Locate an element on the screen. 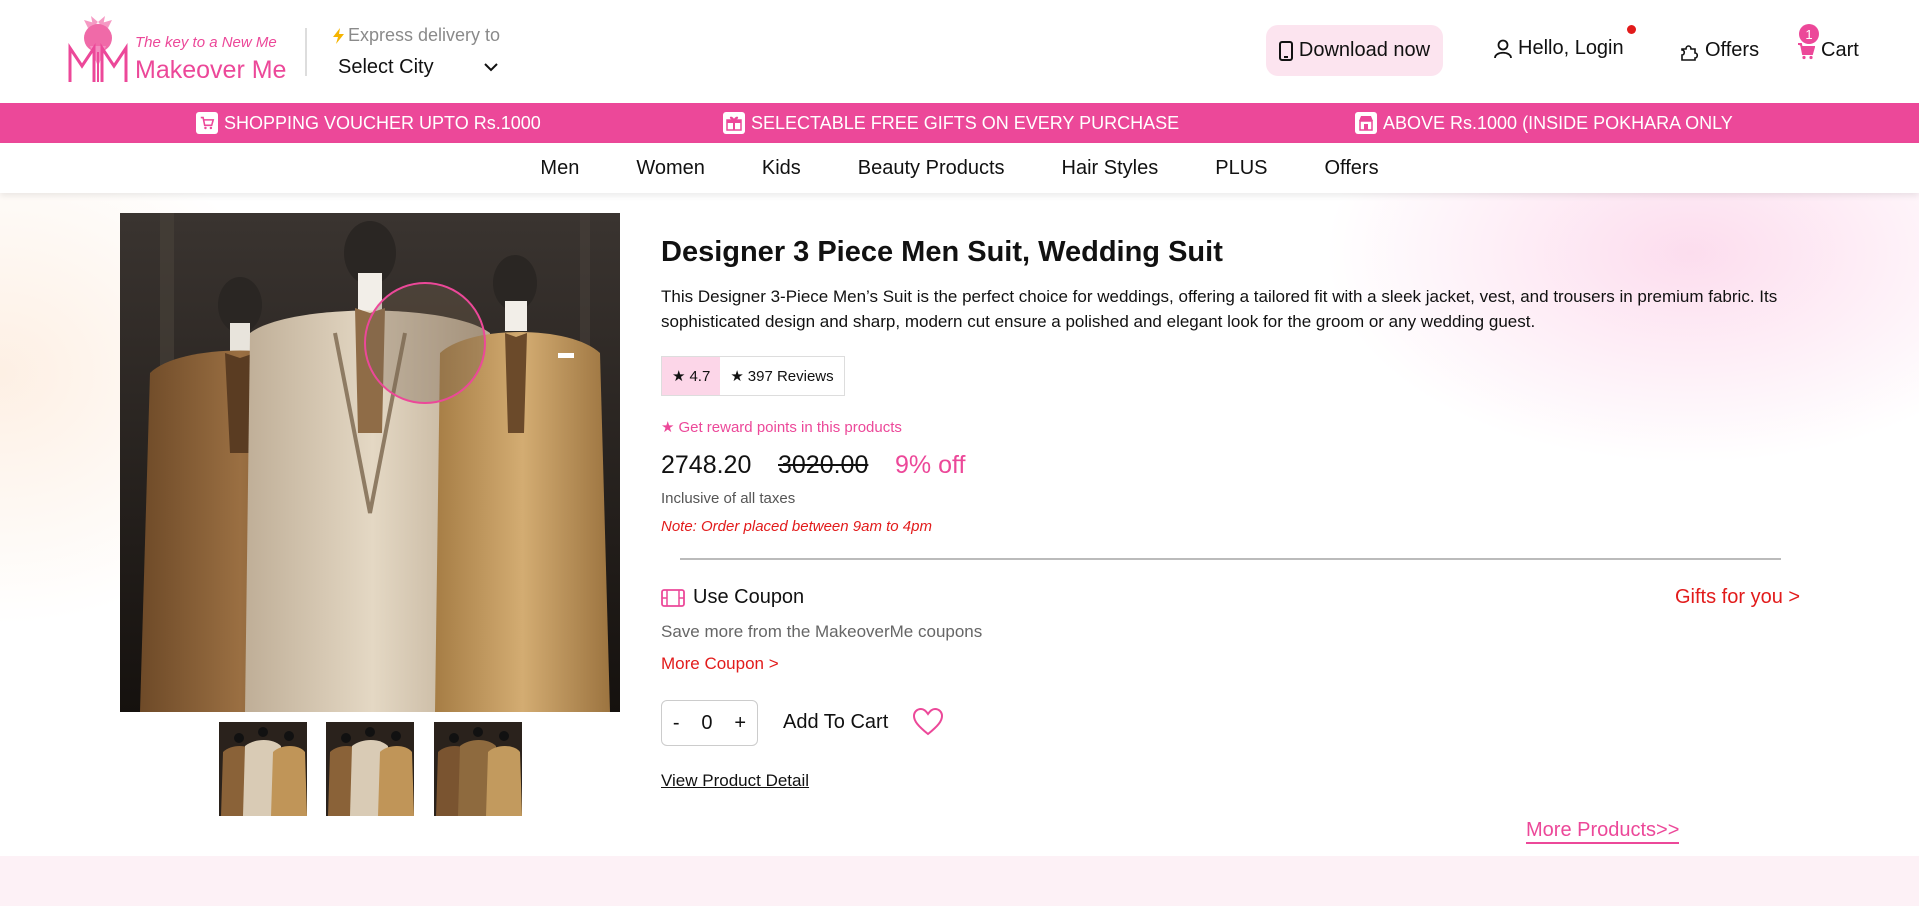 The height and width of the screenshot is (906, 1919). quantity-stepper: - 0 + is located at coordinates (709, 723).